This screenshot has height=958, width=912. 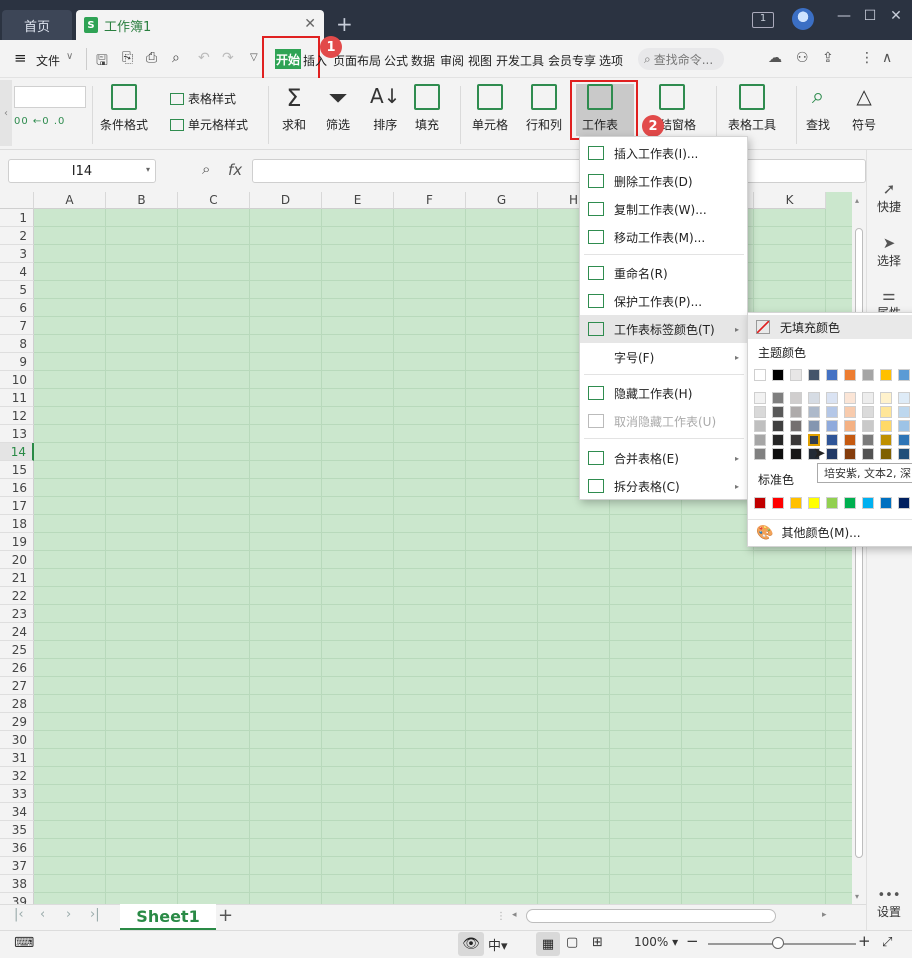 What do you see at coordinates (857, 896) in the screenshot?
I see `scroll-down-icon: ▾` at bounding box center [857, 896].